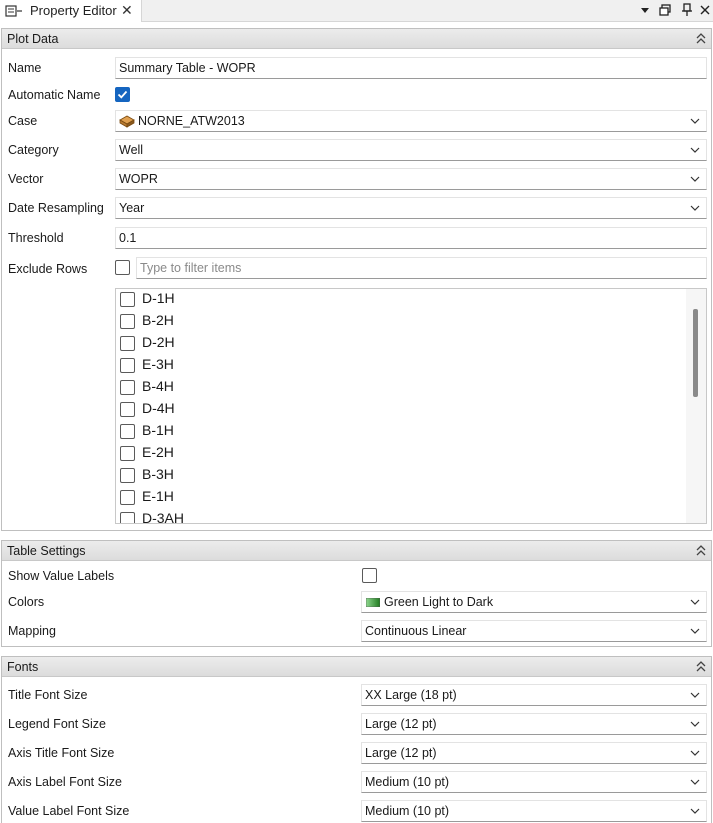 Image resolution: width=713 pixels, height=823 pixels. What do you see at coordinates (36, 238) in the screenshot?
I see `threshold-label: Threshold` at bounding box center [36, 238].